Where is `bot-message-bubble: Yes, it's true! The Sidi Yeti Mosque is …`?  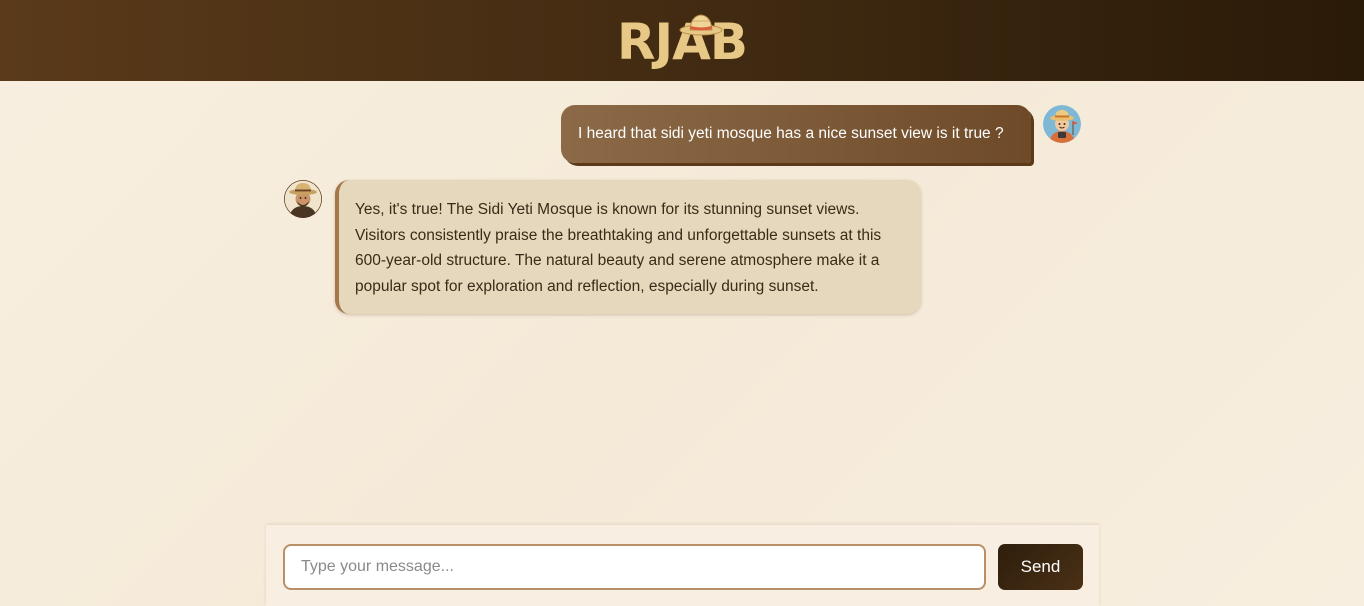 bot-message-bubble: Yes, it's true! The Sidi Yeti Mosque is … is located at coordinates (628, 247).